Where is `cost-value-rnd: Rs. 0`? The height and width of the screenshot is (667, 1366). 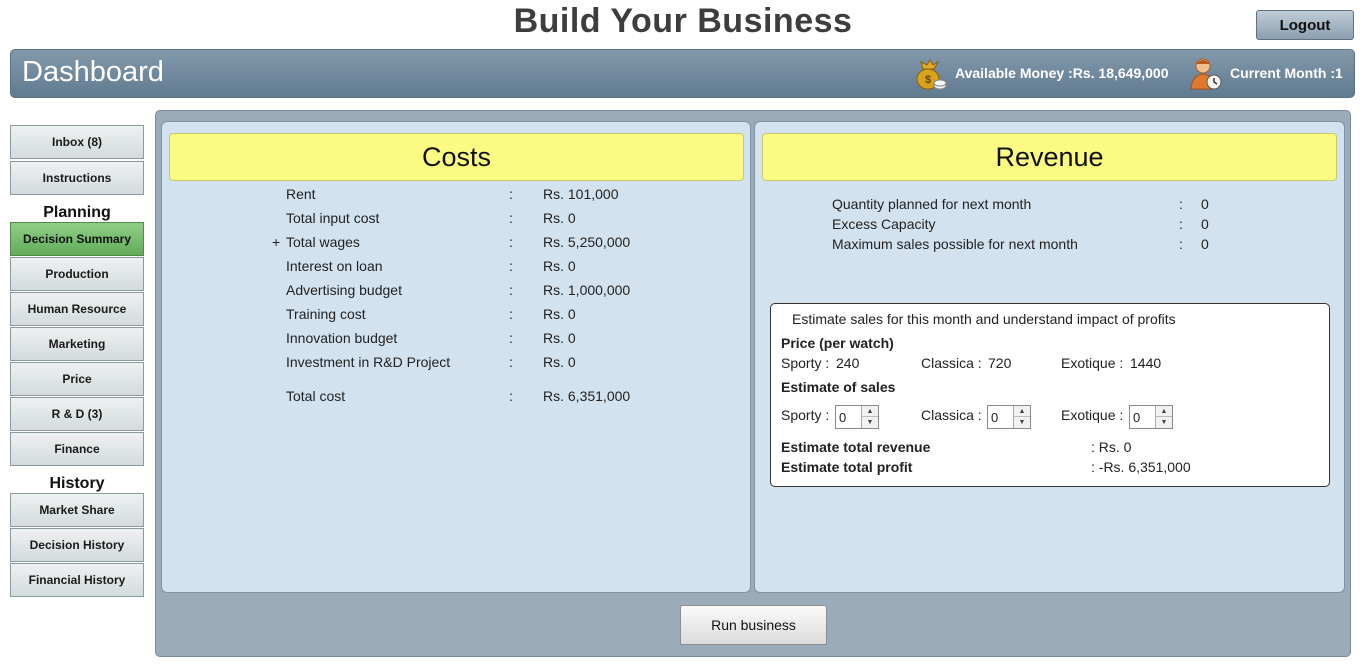 cost-value-rnd: Rs. 0 is located at coordinates (559, 362).